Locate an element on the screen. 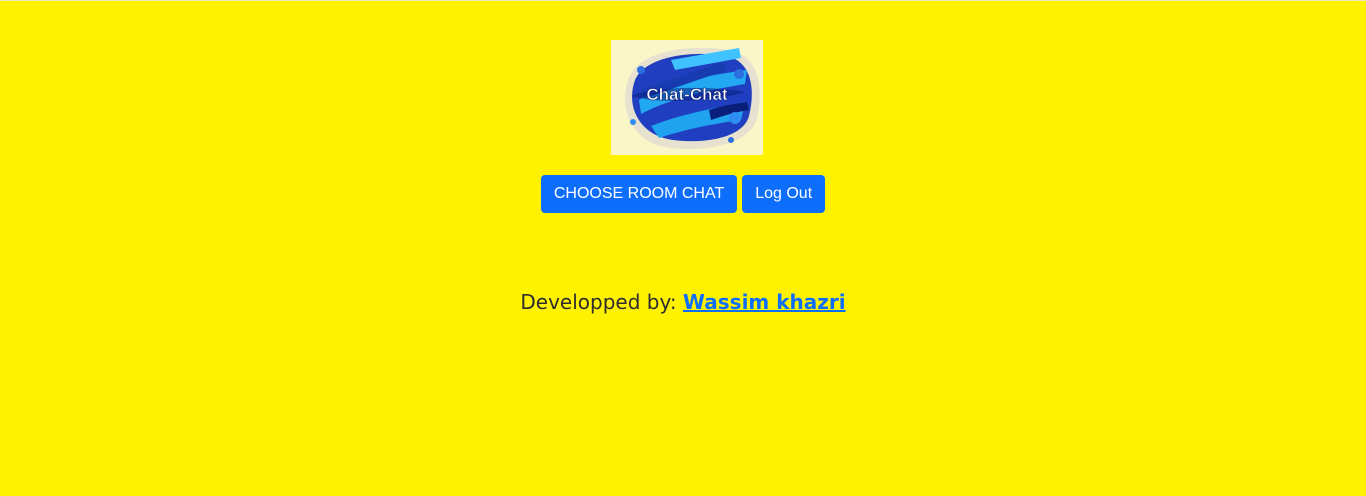 This screenshot has height=496, width=1366. developer-credit: Developped by: Wassim khazri is located at coordinates (683, 302).